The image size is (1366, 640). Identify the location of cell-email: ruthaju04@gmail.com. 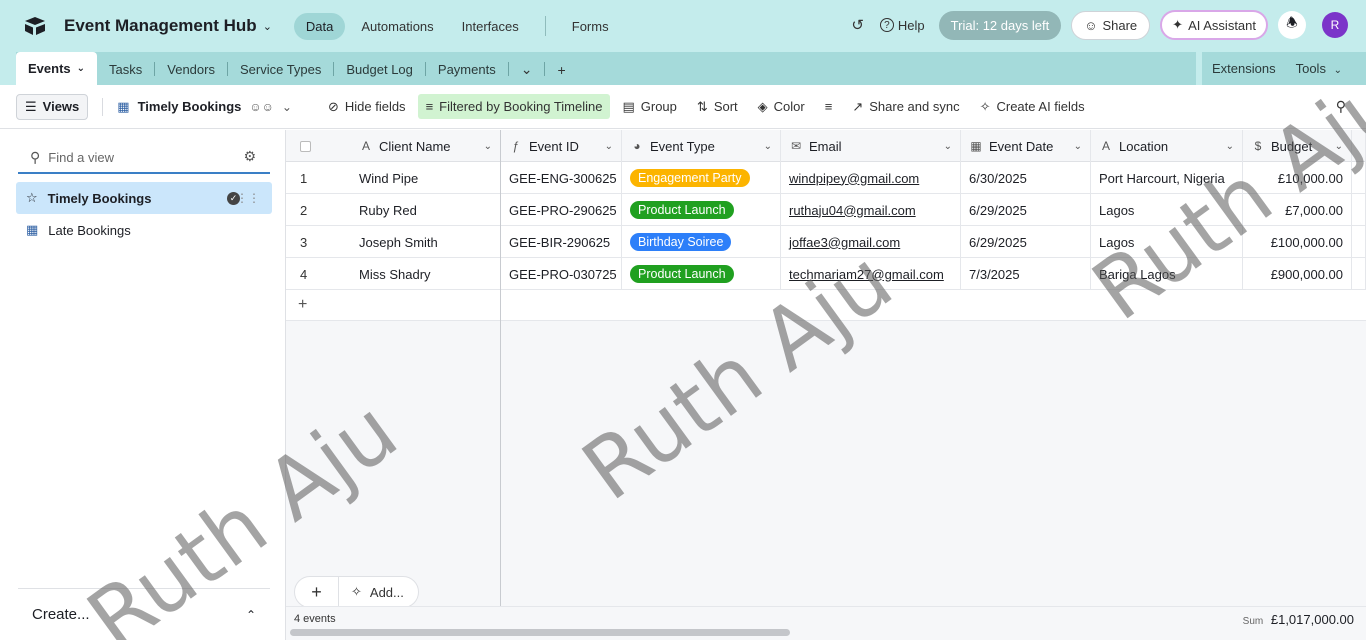
(871, 210).